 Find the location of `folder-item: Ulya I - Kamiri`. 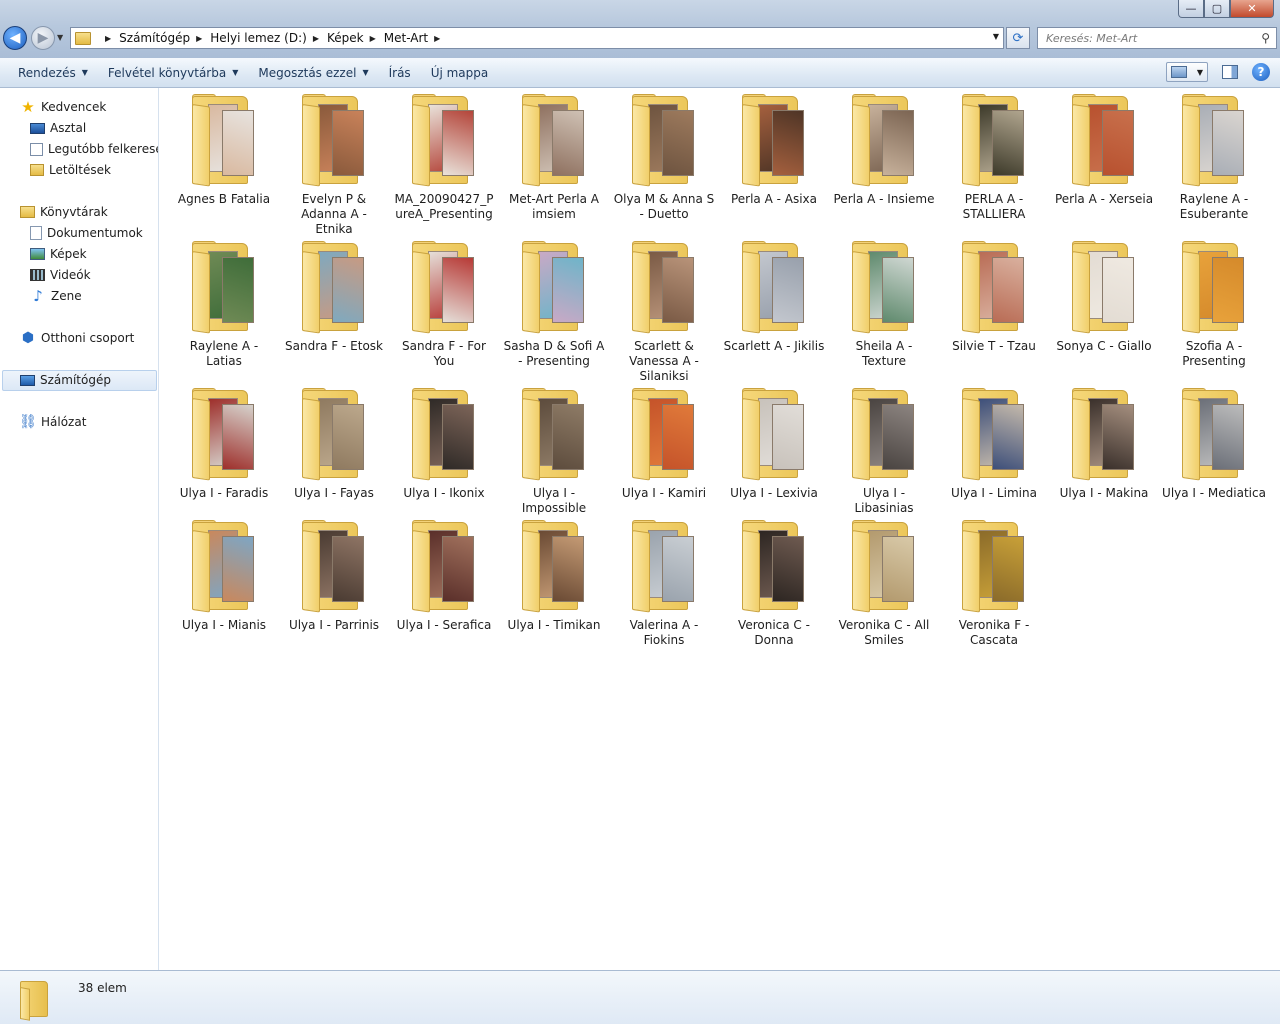

folder-item: Ulya I - Kamiri is located at coordinates (664, 441).